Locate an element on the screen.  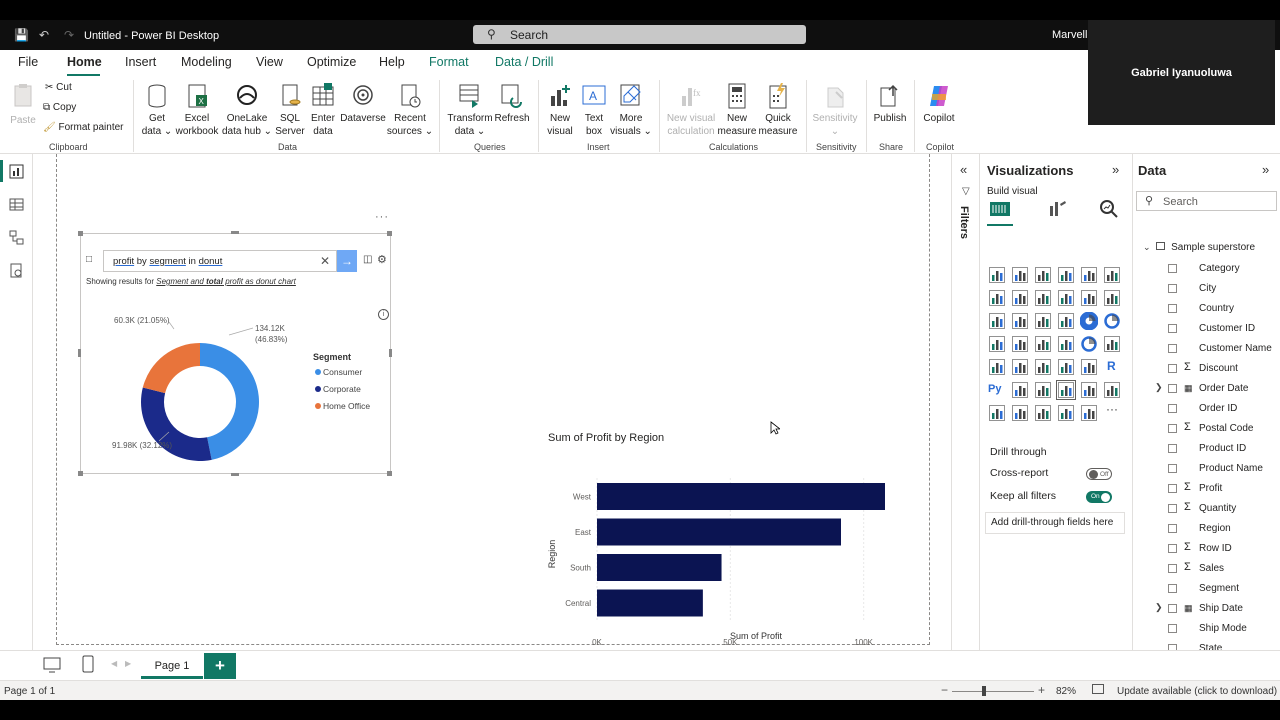
scatter-visual-icon is located at coordinates (1066, 321).